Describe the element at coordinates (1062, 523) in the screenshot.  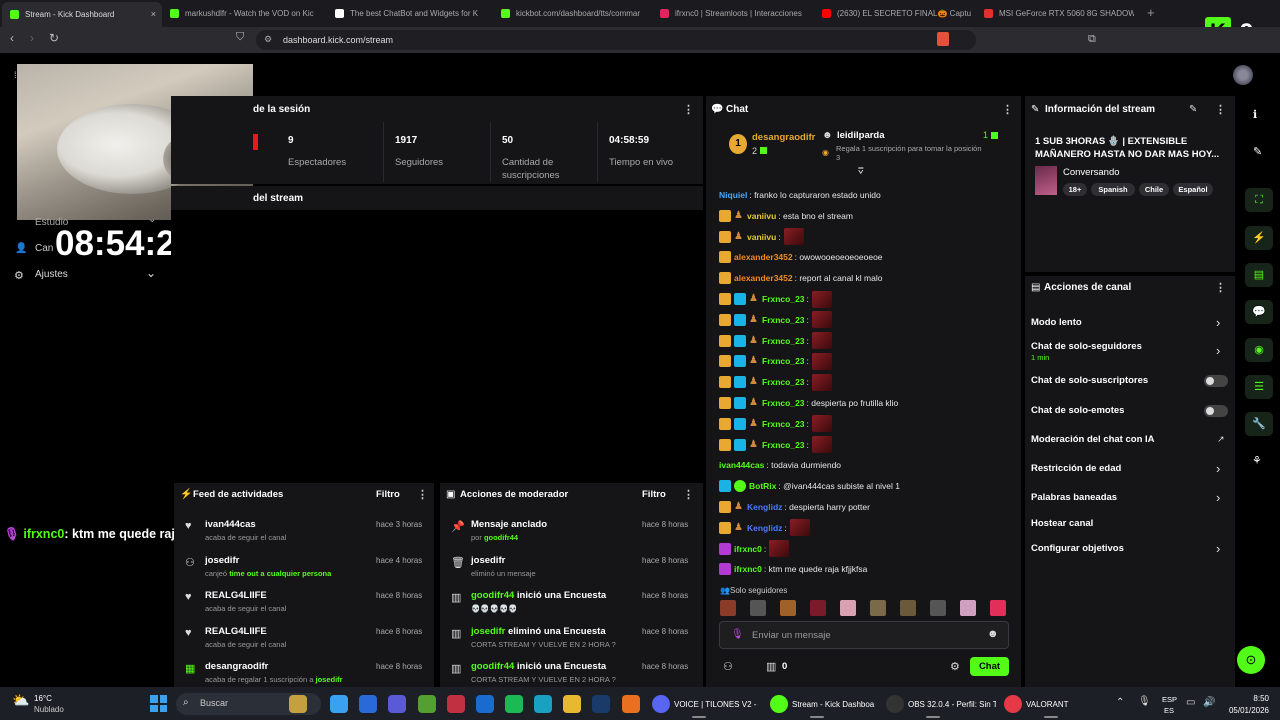
I see `channel-action-label: Hostear canal` at that location.